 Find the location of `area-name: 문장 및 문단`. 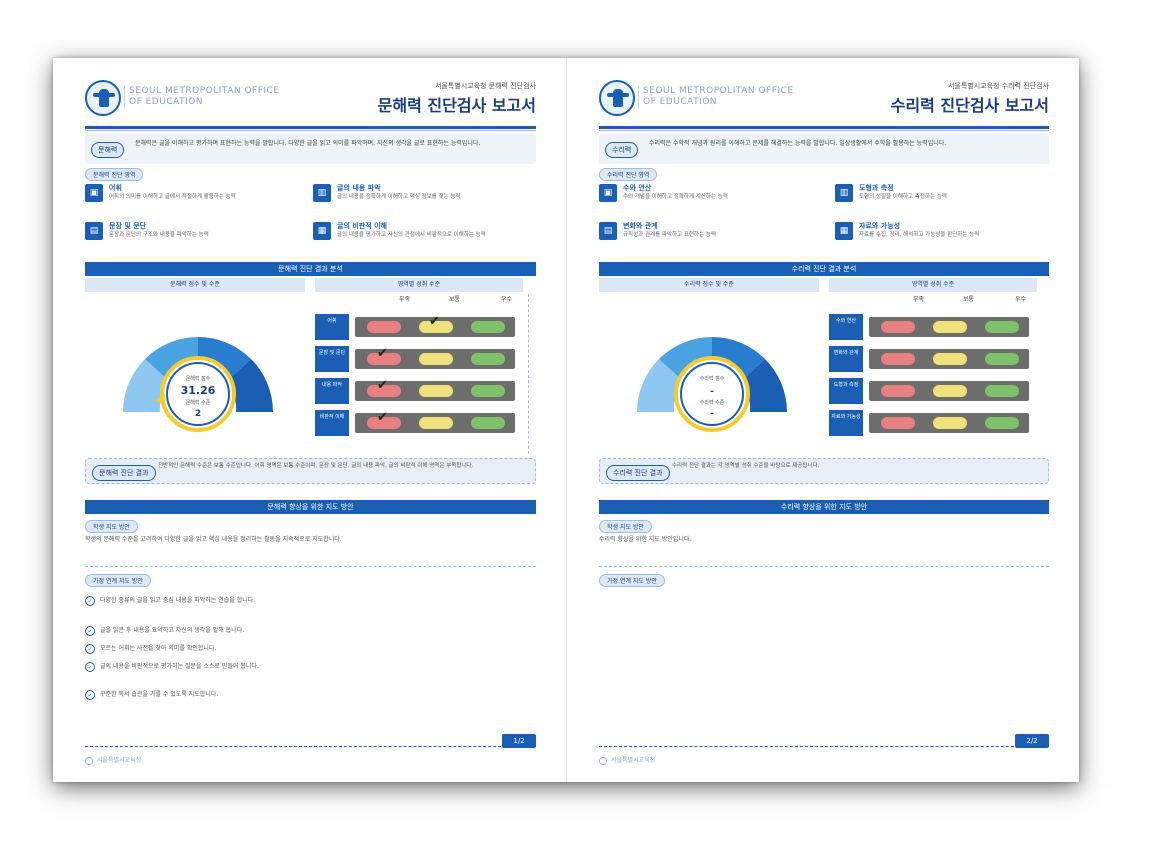

area-name: 문장 및 문단 is located at coordinates (128, 226).